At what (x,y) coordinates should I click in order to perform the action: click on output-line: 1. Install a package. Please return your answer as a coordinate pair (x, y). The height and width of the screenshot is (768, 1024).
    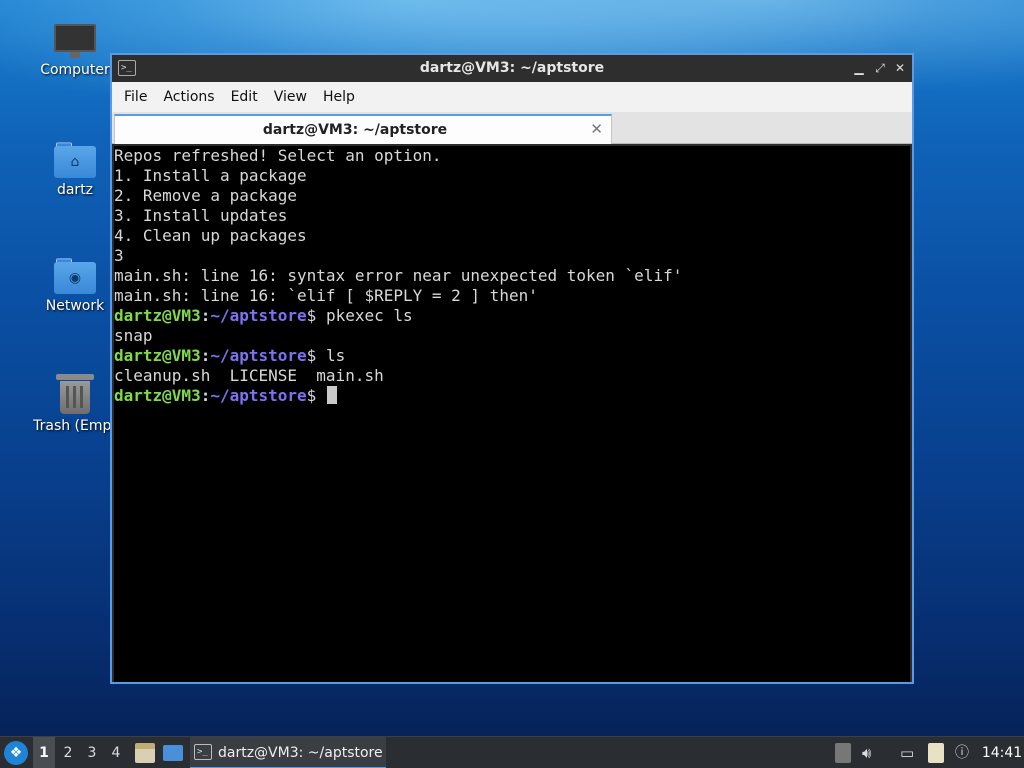
    Looking at the image, I should click on (210, 175).